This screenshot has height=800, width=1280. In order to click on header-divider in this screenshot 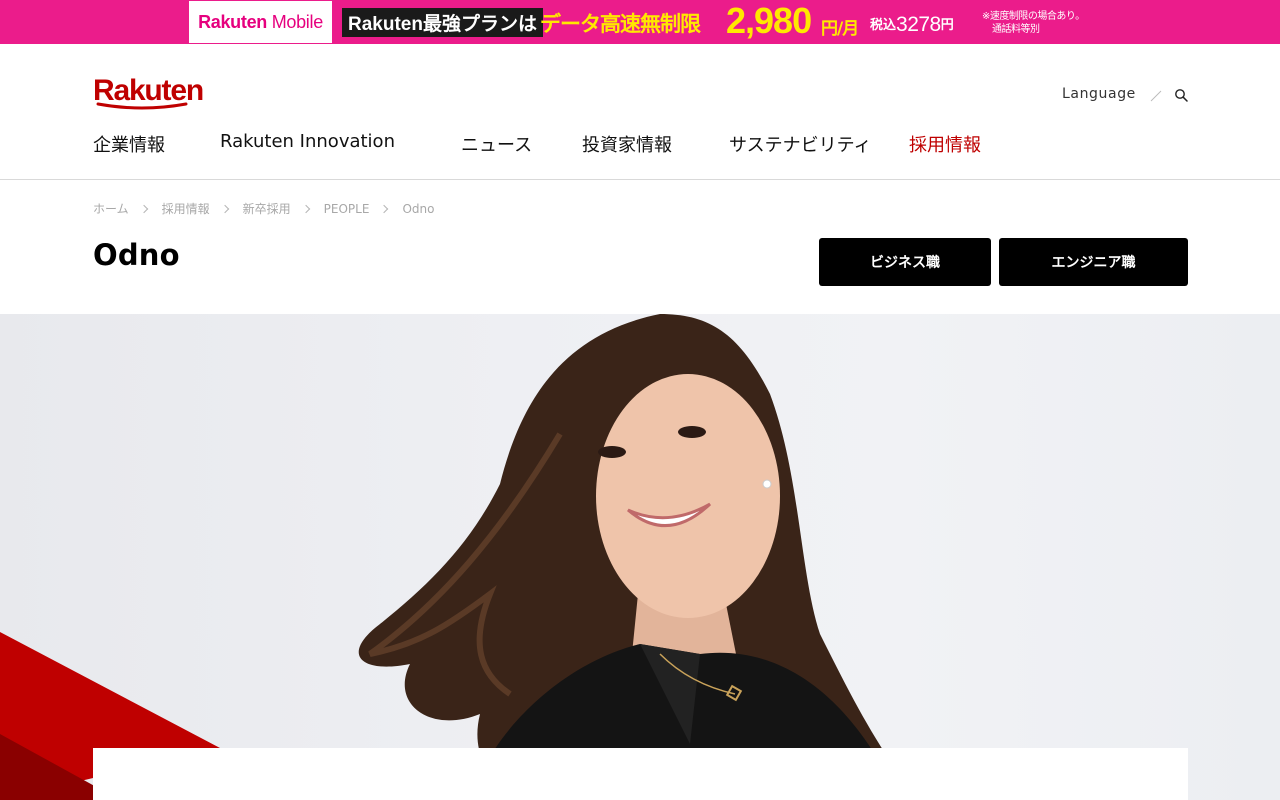, I will do `click(640, 179)`.